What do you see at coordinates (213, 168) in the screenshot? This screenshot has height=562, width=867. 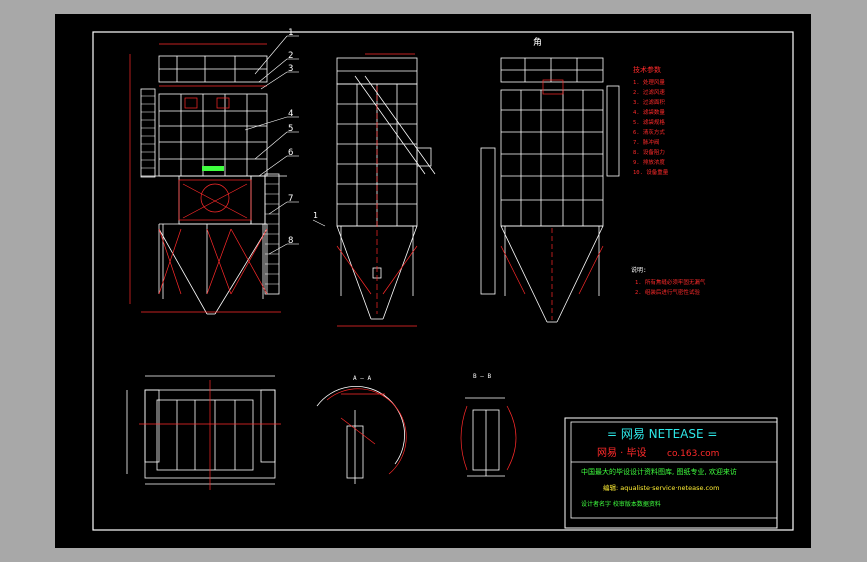 I see `green-marker` at bounding box center [213, 168].